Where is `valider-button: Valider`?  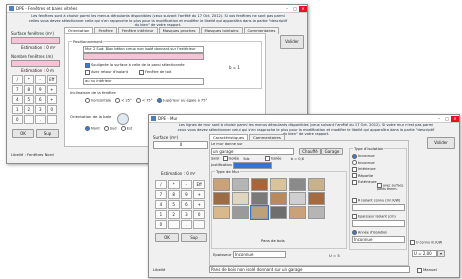
valider-button: Valider is located at coordinates (441, 143).